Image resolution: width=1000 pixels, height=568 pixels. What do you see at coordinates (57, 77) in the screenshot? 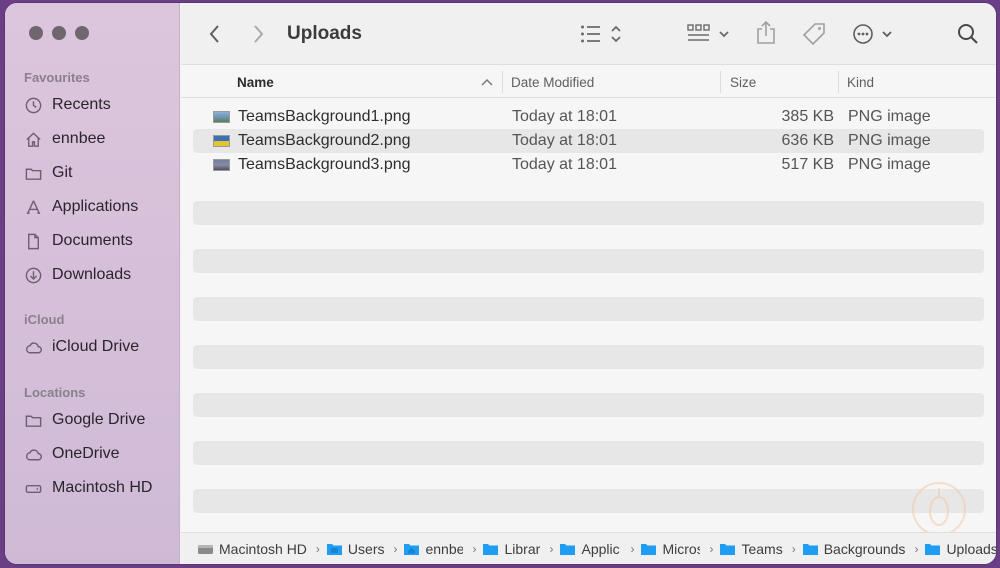
I see `sidebar-section-favourites: Favourites` at bounding box center [57, 77].